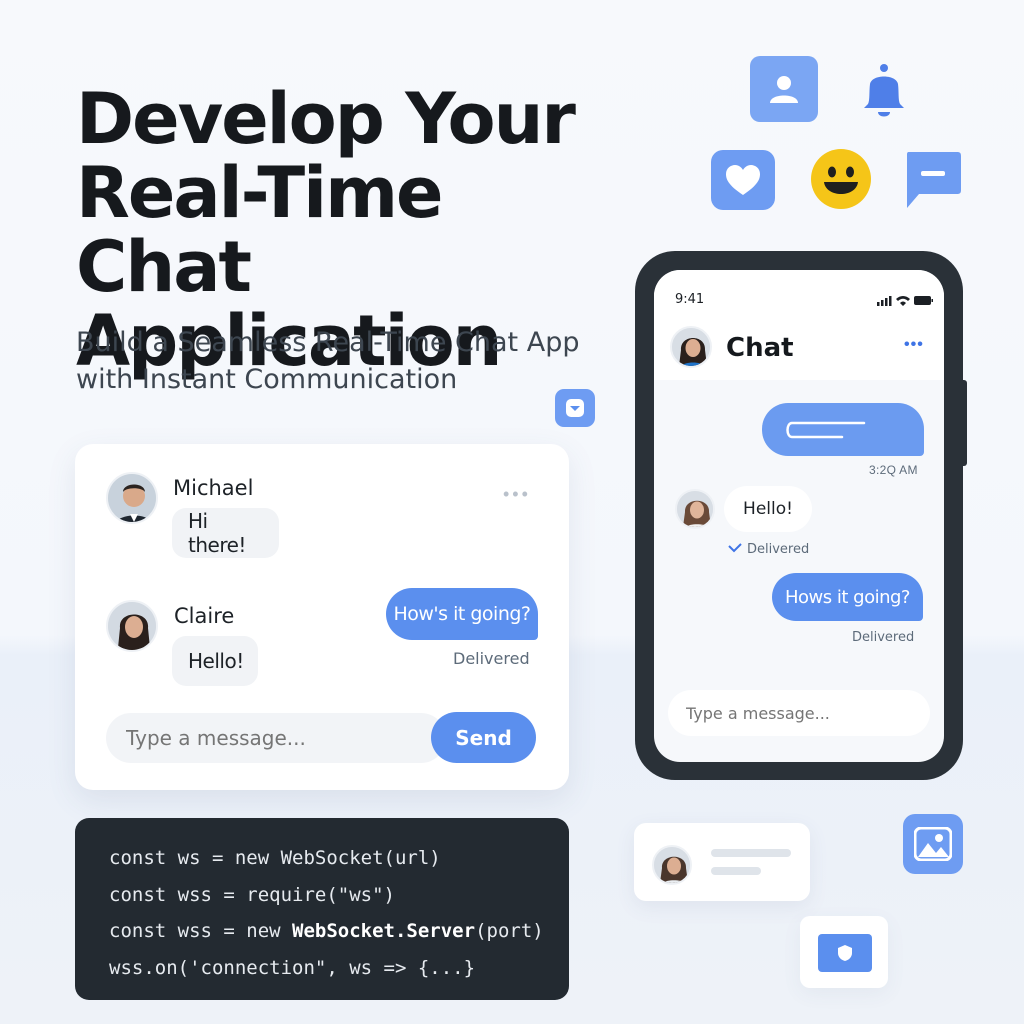 The height and width of the screenshot is (1024, 1024). I want to click on phone-side-button, so click(964, 423).